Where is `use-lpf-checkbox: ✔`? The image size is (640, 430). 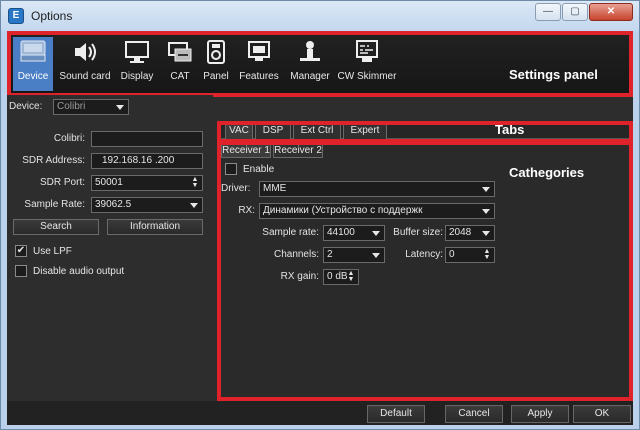
use-lpf-checkbox: ✔ is located at coordinates (21, 251).